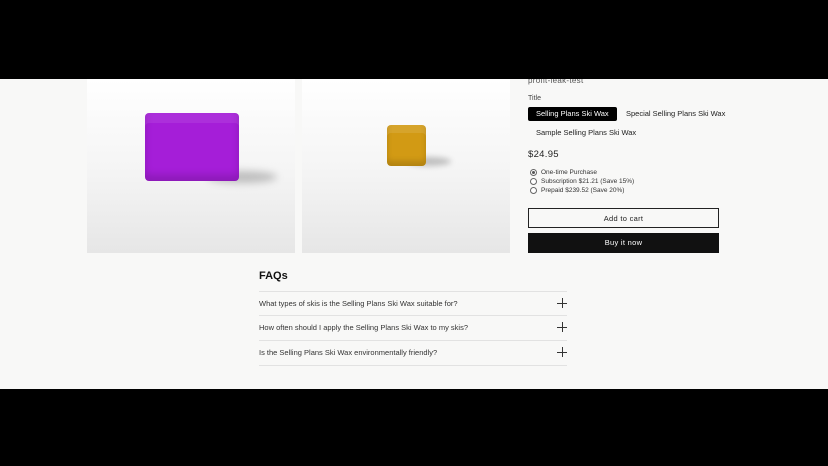 This screenshot has height=466, width=828. Describe the element at coordinates (588, 181) in the screenshot. I see `purchase-option-label: Subscription $21.21 (Save 15%)` at that location.